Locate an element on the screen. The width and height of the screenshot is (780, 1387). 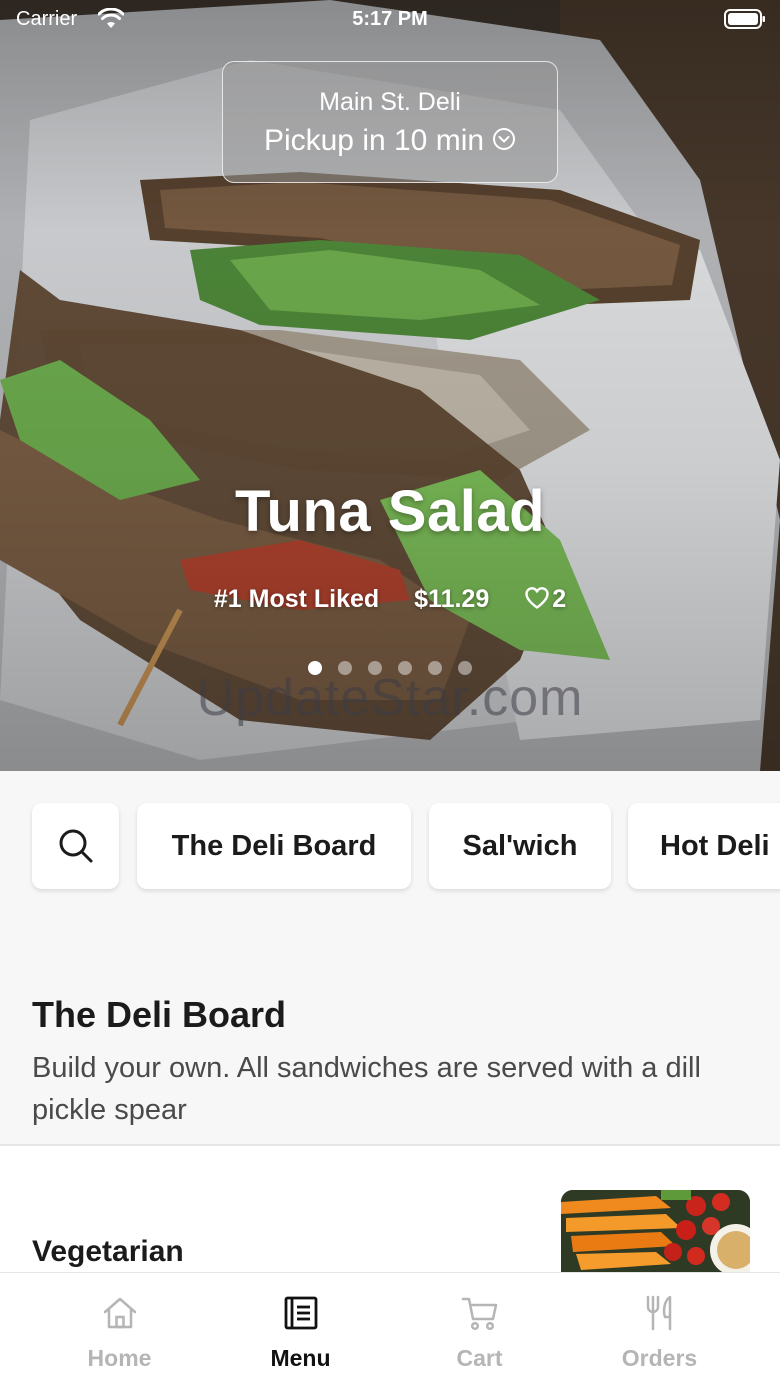
menu-item-photo is located at coordinates (655, 1233).